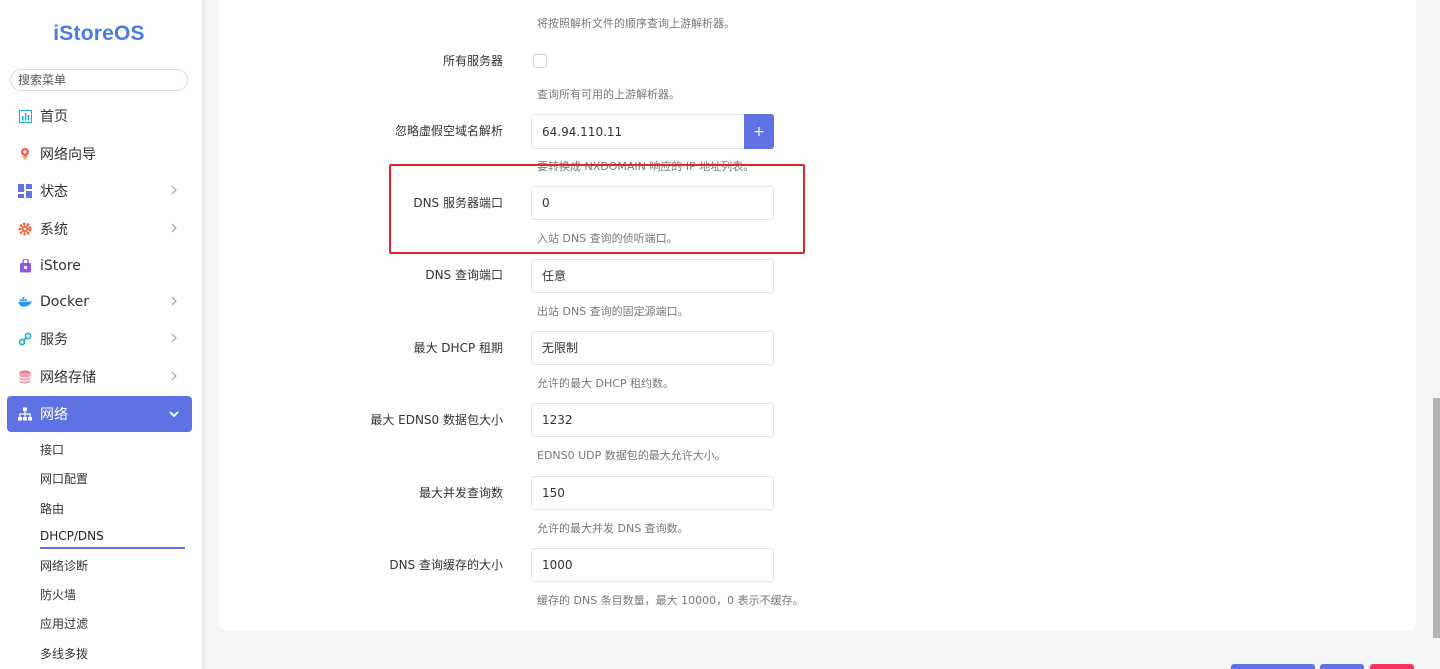  Describe the element at coordinates (99, 154) in the screenshot. I see `menu-item-wizard: 网络向导` at that location.